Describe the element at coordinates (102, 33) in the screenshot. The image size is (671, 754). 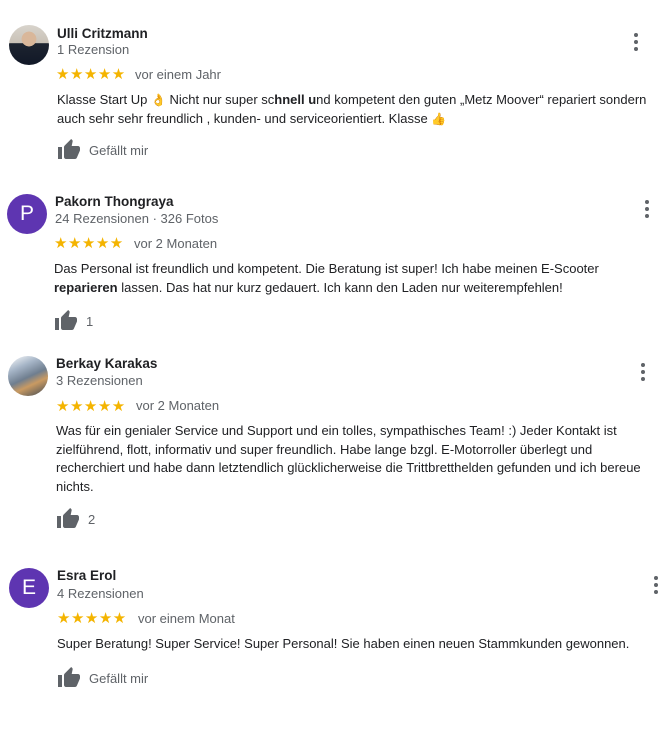
I see `reviewer-name: Ulli Critzmann` at that location.